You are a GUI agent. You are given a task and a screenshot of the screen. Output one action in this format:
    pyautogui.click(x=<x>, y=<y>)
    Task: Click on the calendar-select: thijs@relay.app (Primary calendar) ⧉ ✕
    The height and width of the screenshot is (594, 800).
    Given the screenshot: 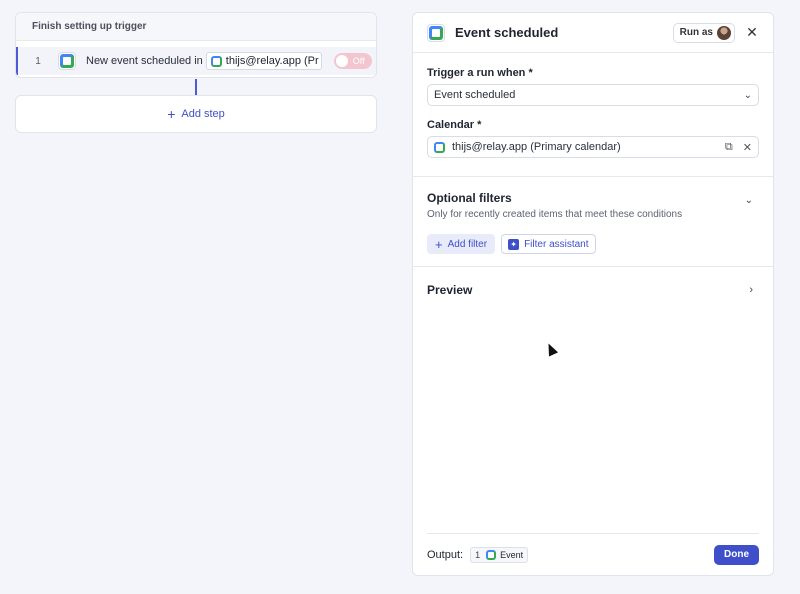 What is the action you would take?
    pyautogui.click(x=593, y=147)
    